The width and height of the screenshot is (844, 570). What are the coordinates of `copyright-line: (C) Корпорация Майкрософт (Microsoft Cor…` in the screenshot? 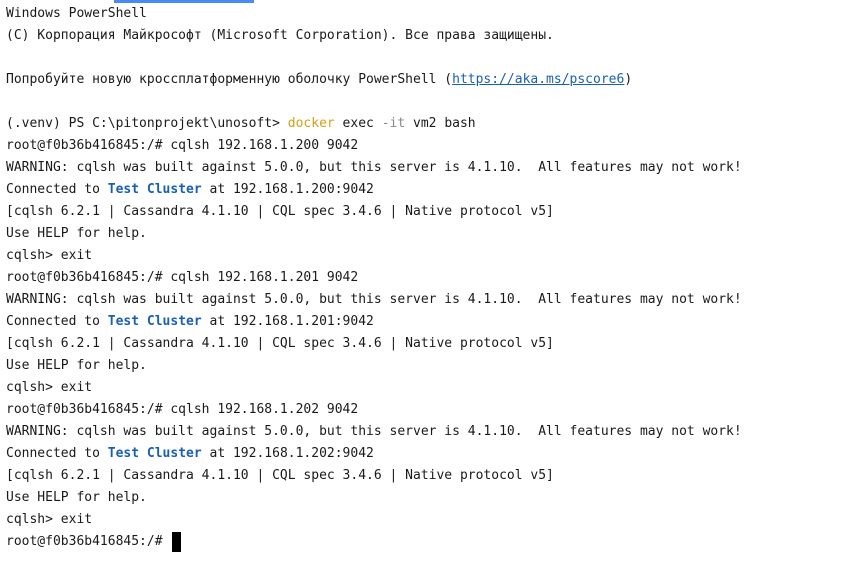 It's located at (280, 35).